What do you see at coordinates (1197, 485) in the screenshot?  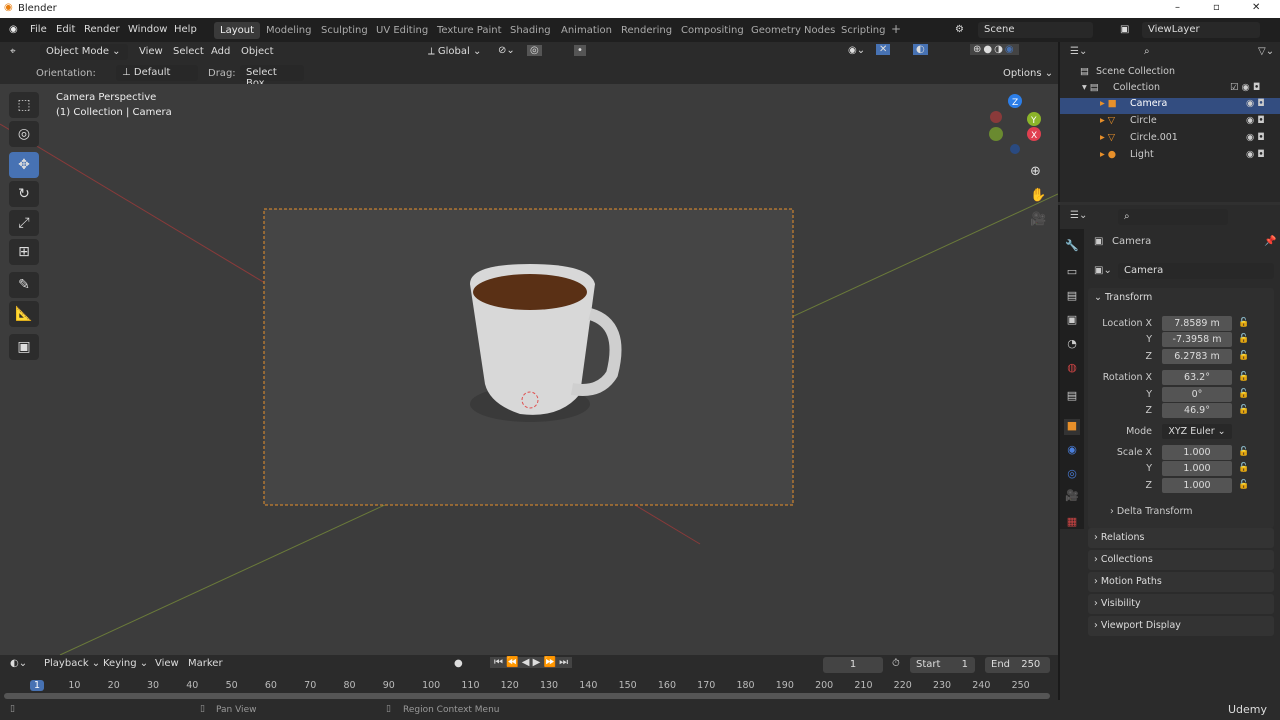 I see `scale-z-field: 1.000` at bounding box center [1197, 485].